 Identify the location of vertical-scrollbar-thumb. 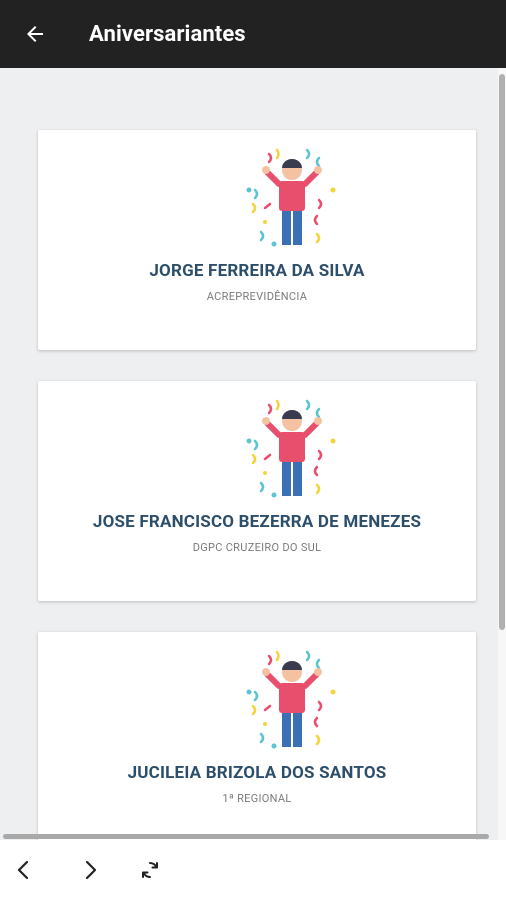
(502, 352).